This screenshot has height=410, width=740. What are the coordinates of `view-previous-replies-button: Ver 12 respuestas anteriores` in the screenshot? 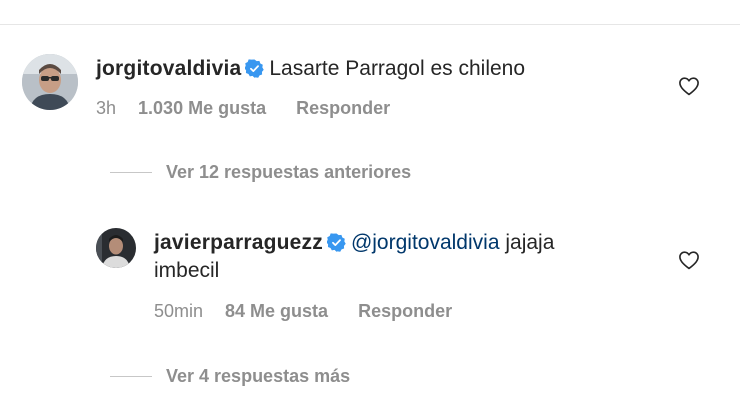 It's located at (260, 172).